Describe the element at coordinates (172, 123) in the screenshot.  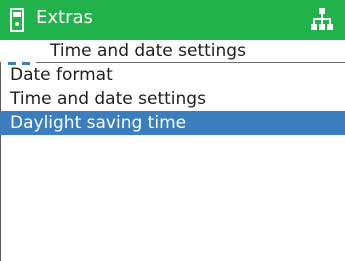
I see `menu-item-daylight-saving-time: Daylight saving time` at that location.